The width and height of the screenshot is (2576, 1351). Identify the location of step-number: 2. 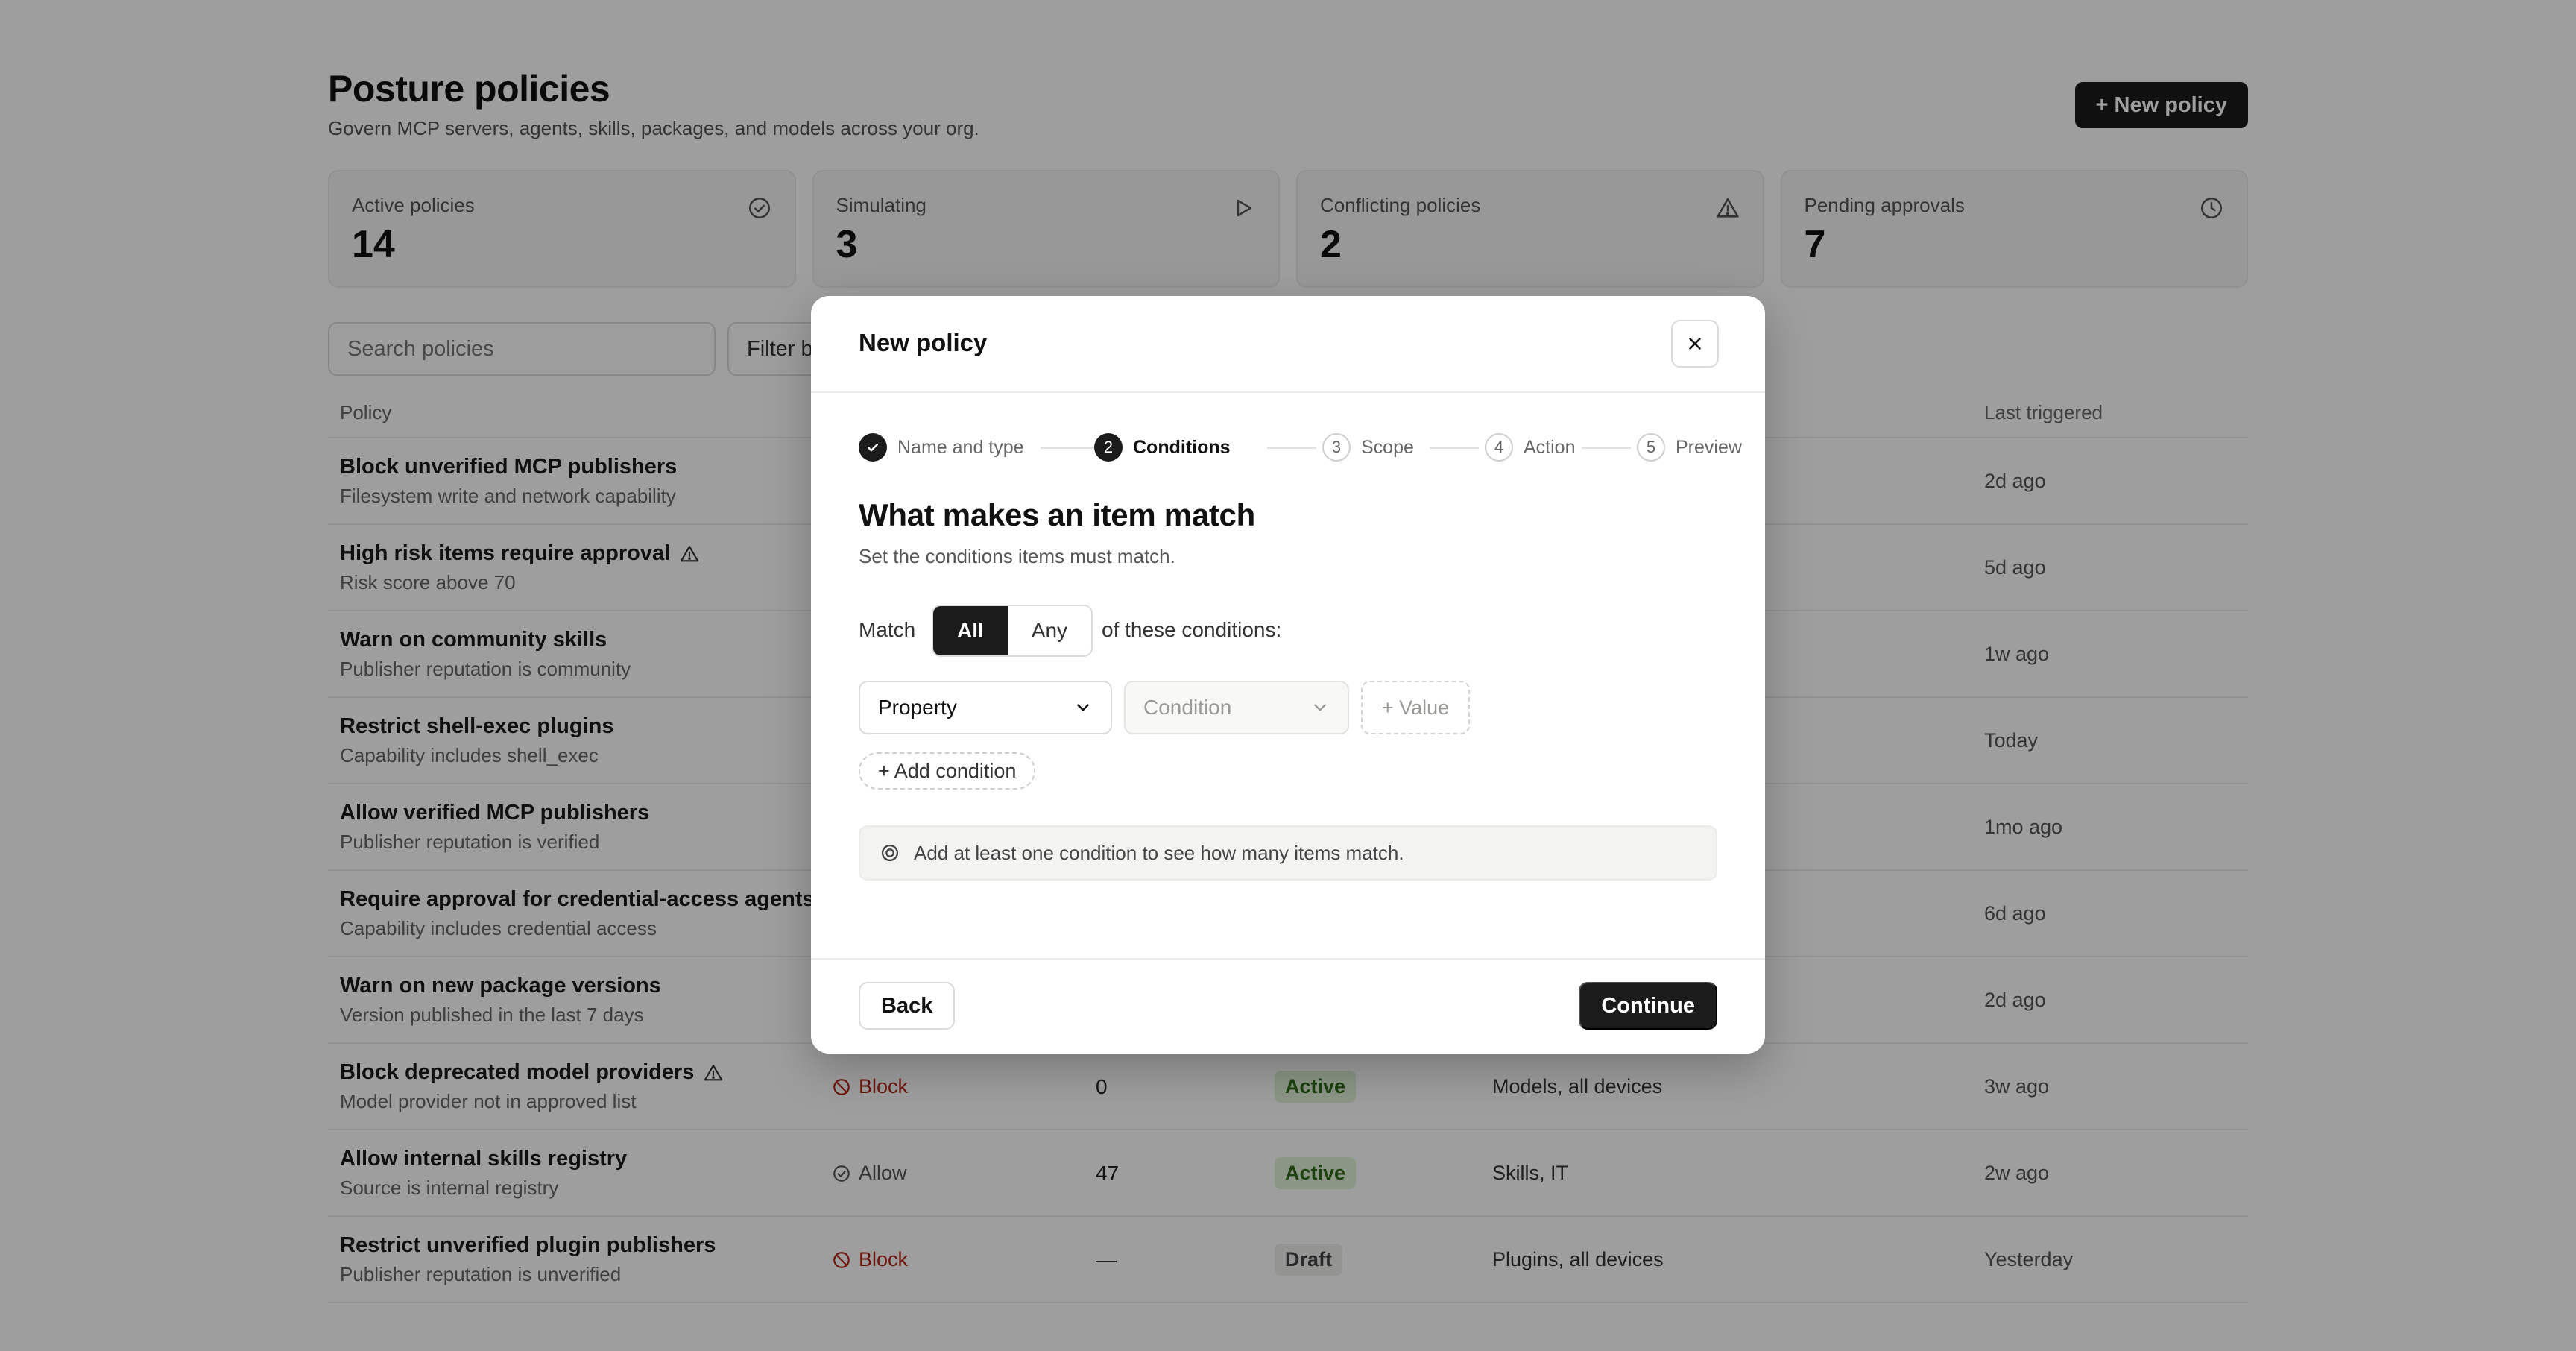
(1108, 447).